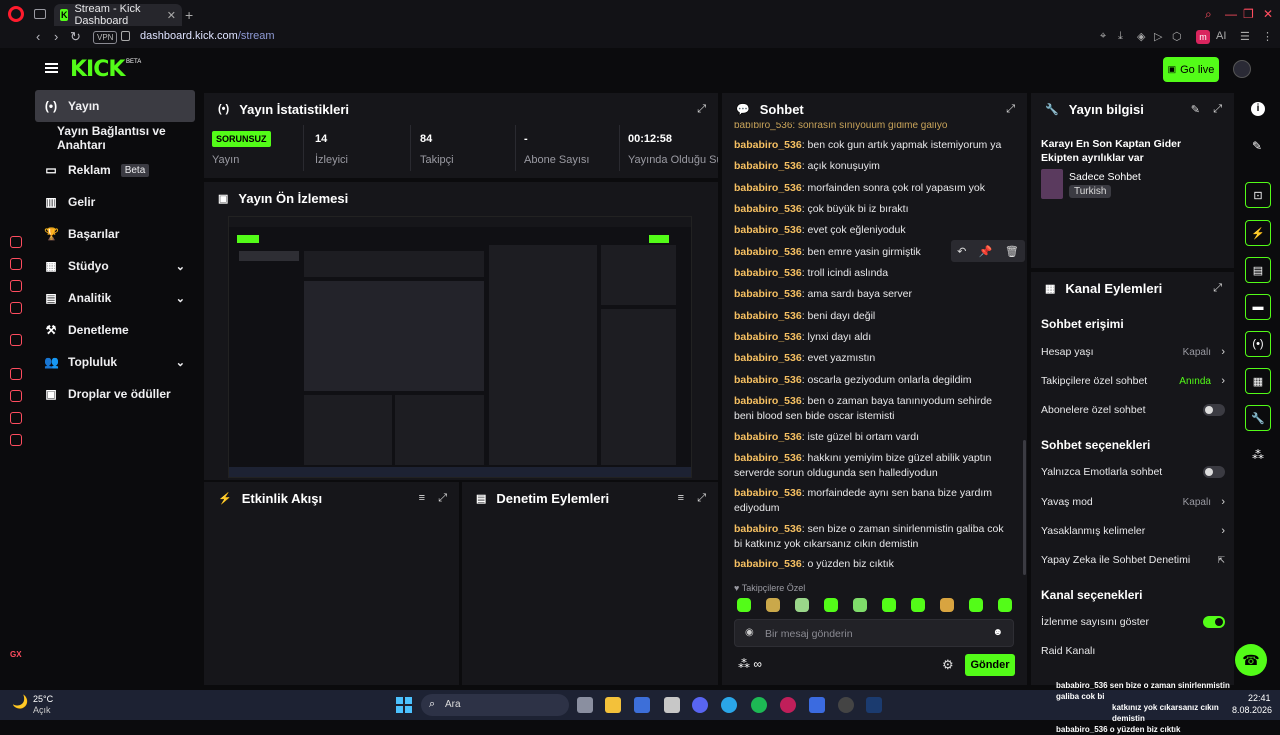 The height and width of the screenshot is (735, 1280). What do you see at coordinates (1221, 36) in the screenshot?
I see `aria-ai-button: AI` at bounding box center [1221, 36].